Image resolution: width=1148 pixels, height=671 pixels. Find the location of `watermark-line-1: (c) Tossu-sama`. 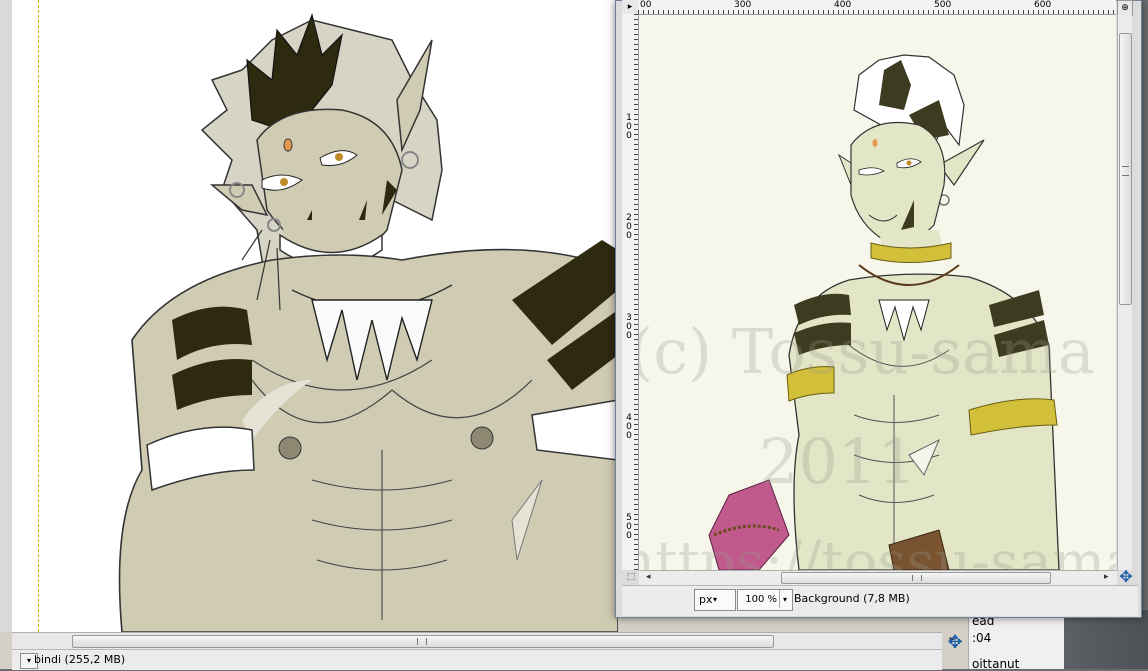

watermark-line-1: (c) Tossu-sama is located at coordinates (867, 351).